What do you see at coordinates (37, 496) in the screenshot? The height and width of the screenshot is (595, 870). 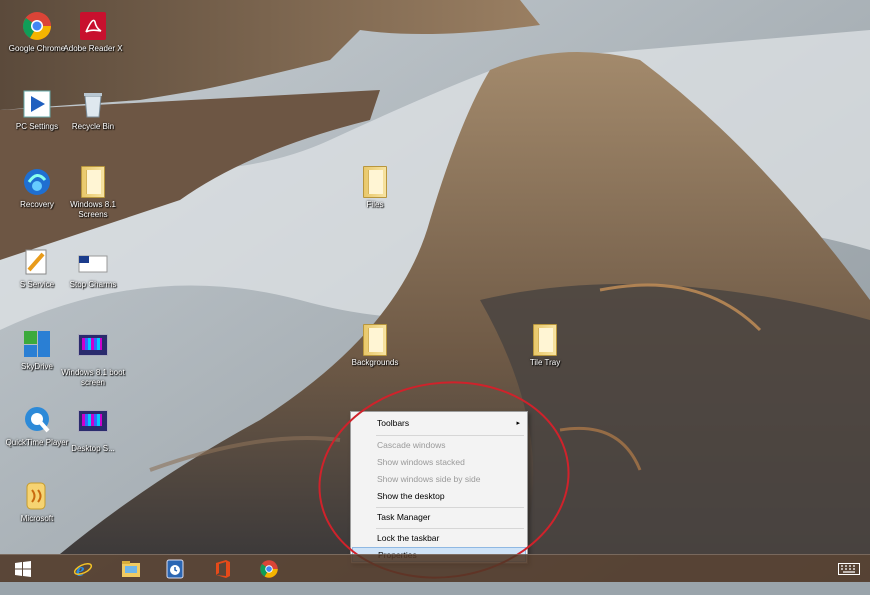 I see `app-icon` at bounding box center [37, 496].